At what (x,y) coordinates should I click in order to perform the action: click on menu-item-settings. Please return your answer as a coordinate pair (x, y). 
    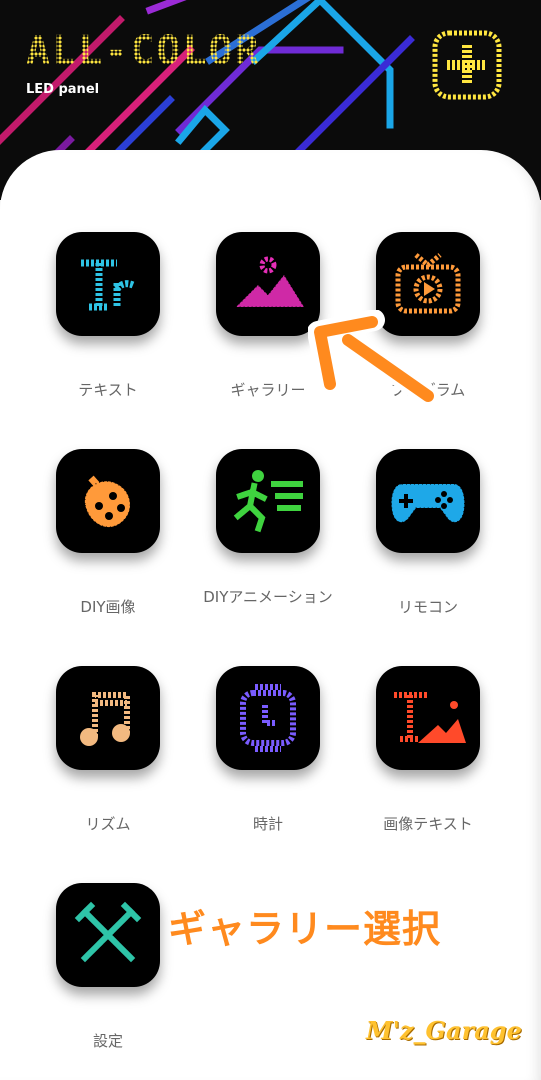
    Looking at the image, I should click on (108, 935).